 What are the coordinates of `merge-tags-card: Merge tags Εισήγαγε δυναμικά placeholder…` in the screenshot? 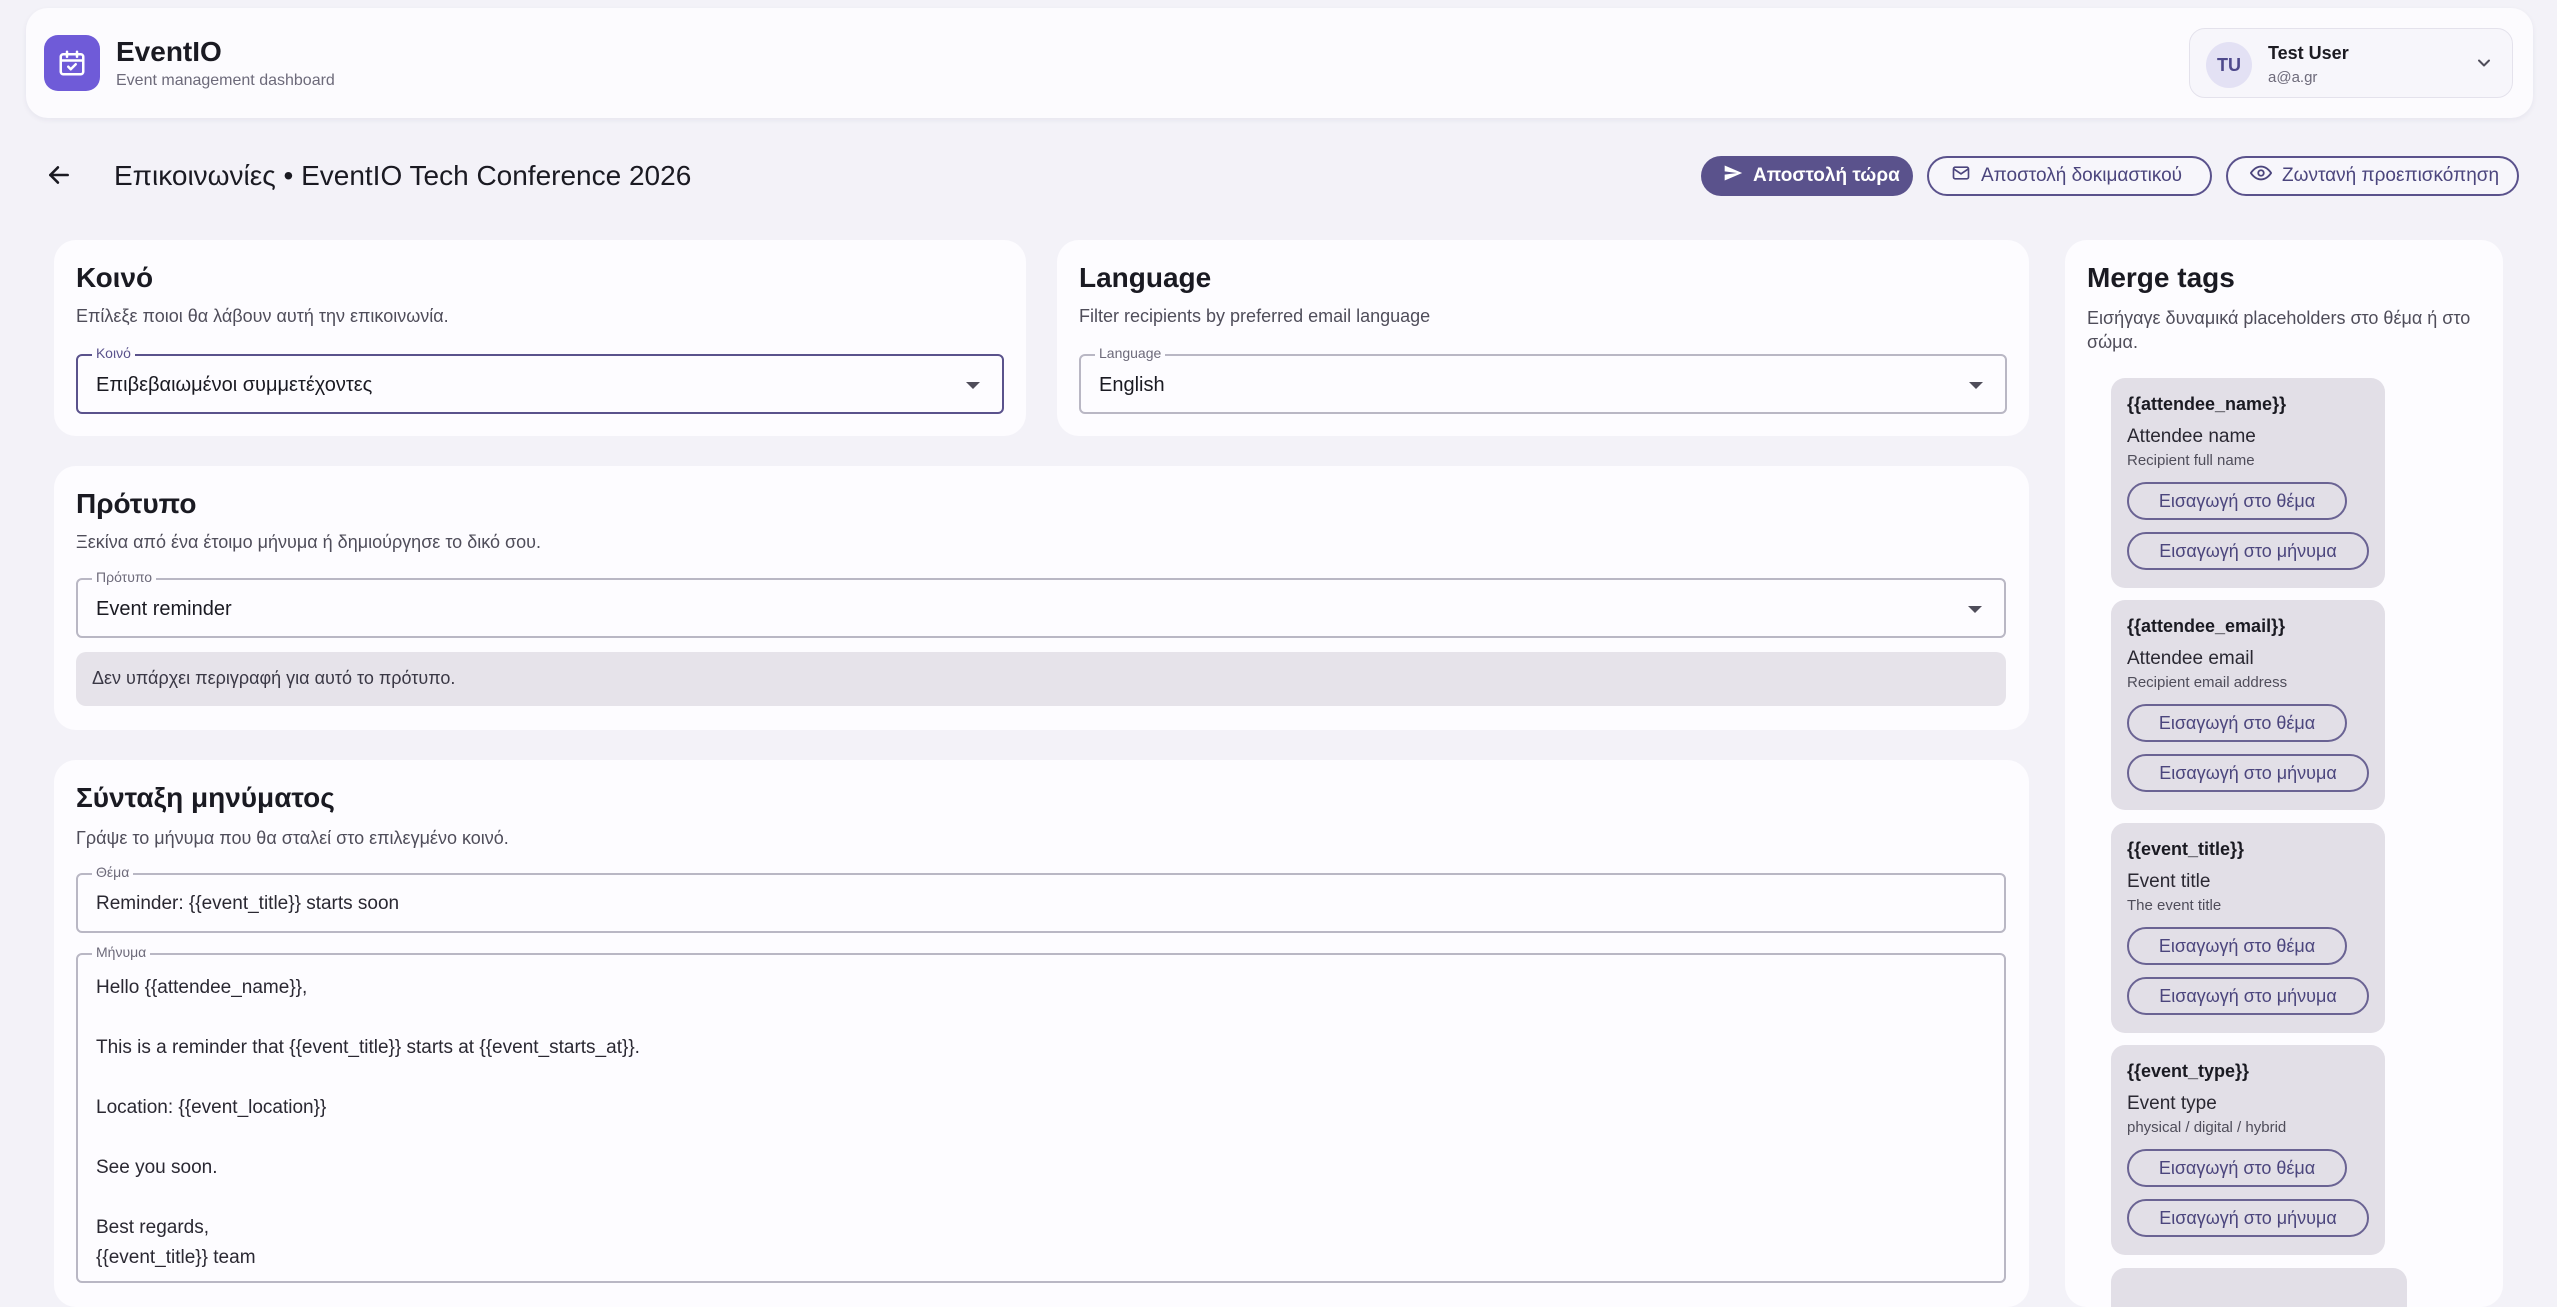 It's located at (2284, 773).